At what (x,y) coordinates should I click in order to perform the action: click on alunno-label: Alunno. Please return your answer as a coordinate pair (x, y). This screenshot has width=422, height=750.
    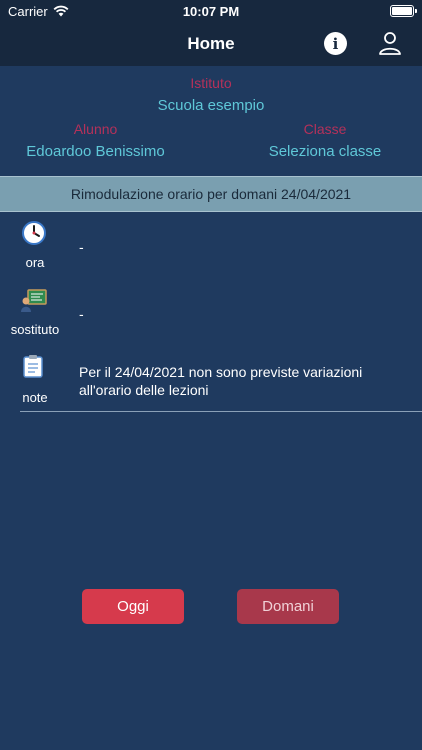
    Looking at the image, I should click on (95, 129).